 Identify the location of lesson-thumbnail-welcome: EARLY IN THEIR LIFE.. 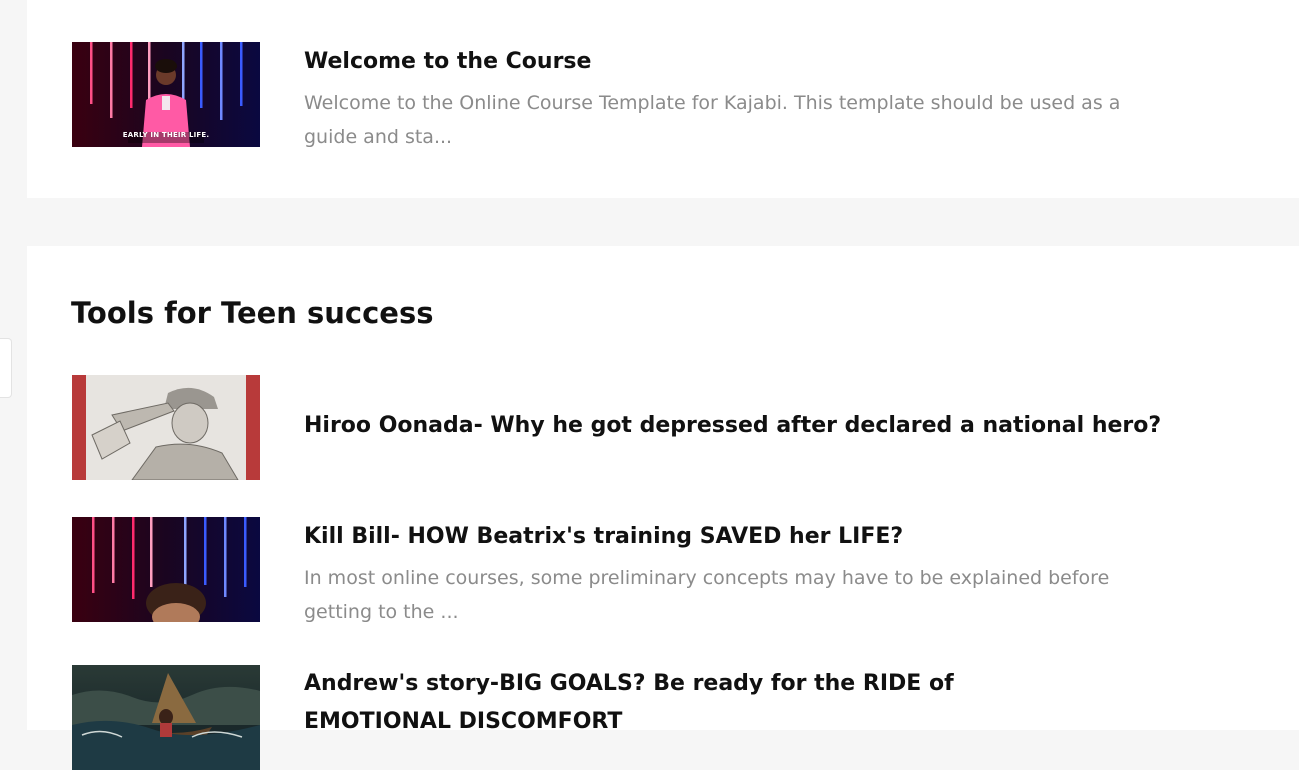
(166, 94).